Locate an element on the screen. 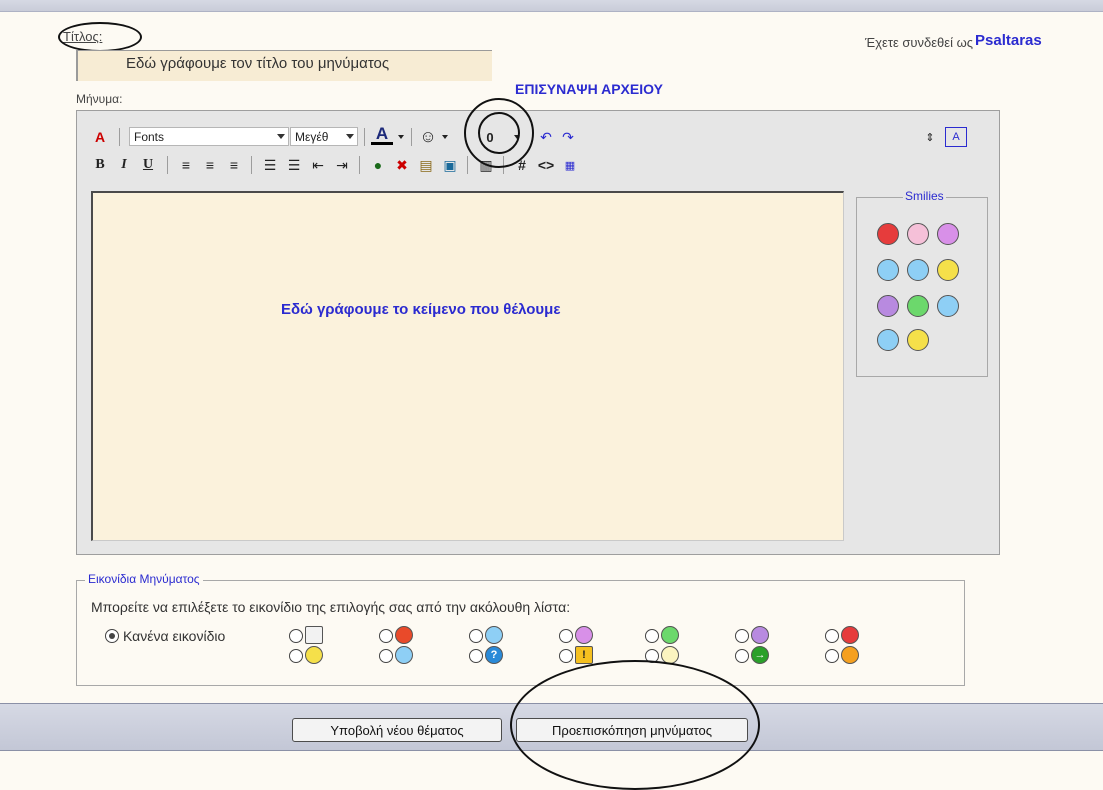 The height and width of the screenshot is (790, 1103). undo-icon: ↶ is located at coordinates (546, 137).